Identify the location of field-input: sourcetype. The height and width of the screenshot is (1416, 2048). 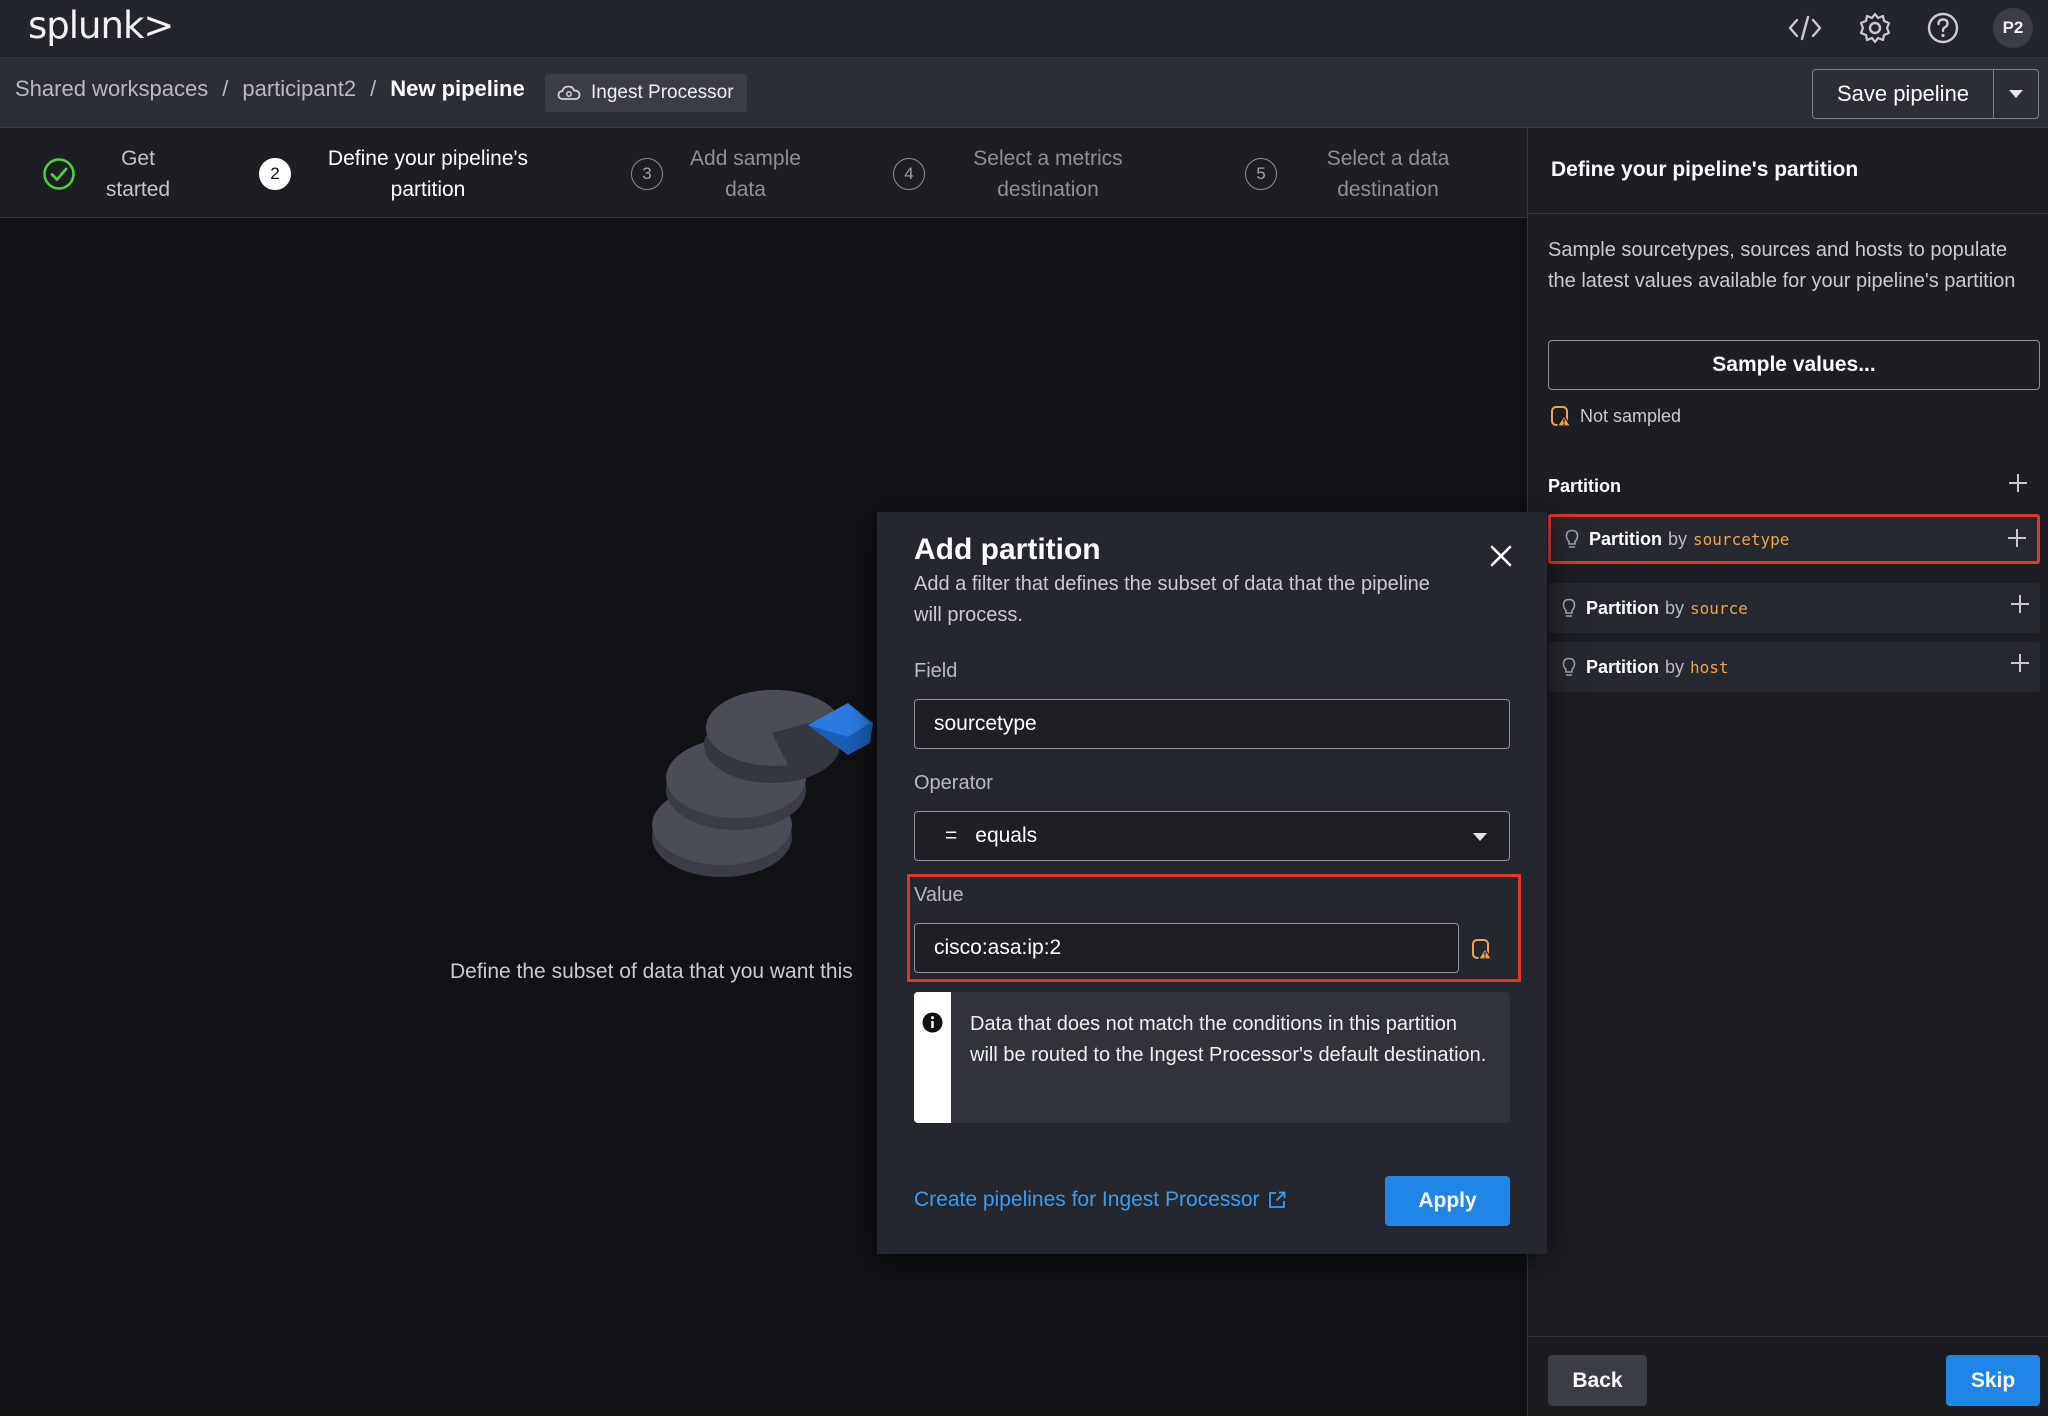
(1212, 724).